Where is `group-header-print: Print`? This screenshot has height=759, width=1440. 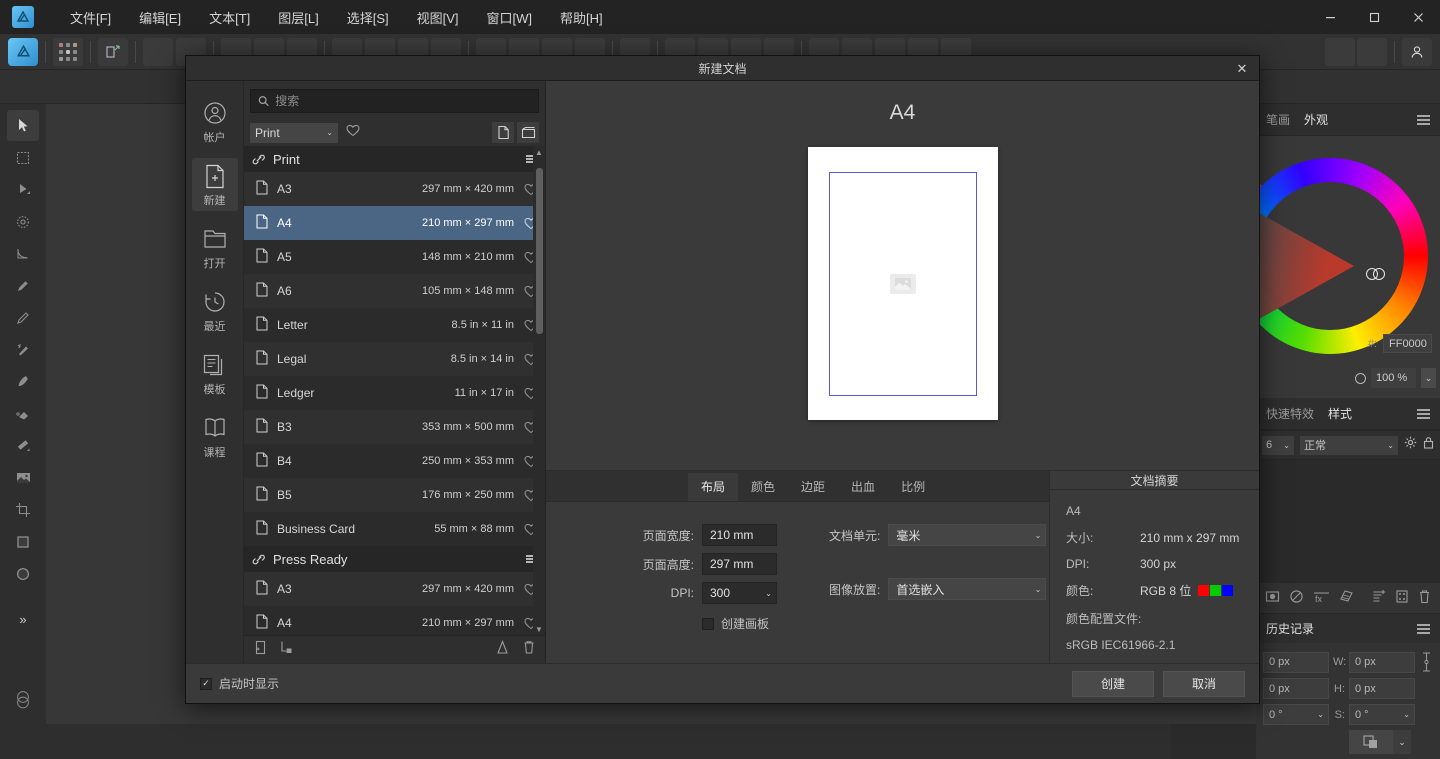 group-header-print: Print is located at coordinates (394, 159).